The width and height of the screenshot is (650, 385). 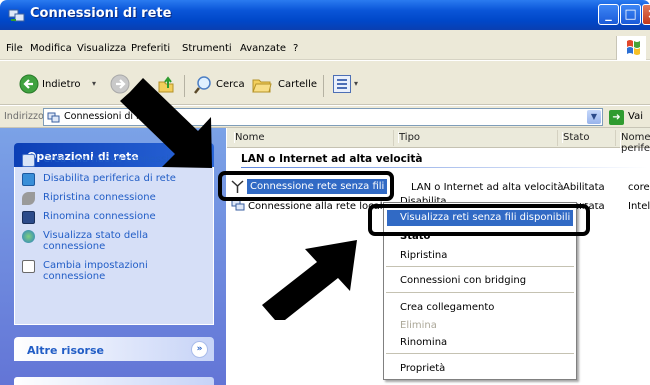 What do you see at coordinates (423, 255) in the screenshot?
I see `menu-item-repair: Ripristina` at bounding box center [423, 255].